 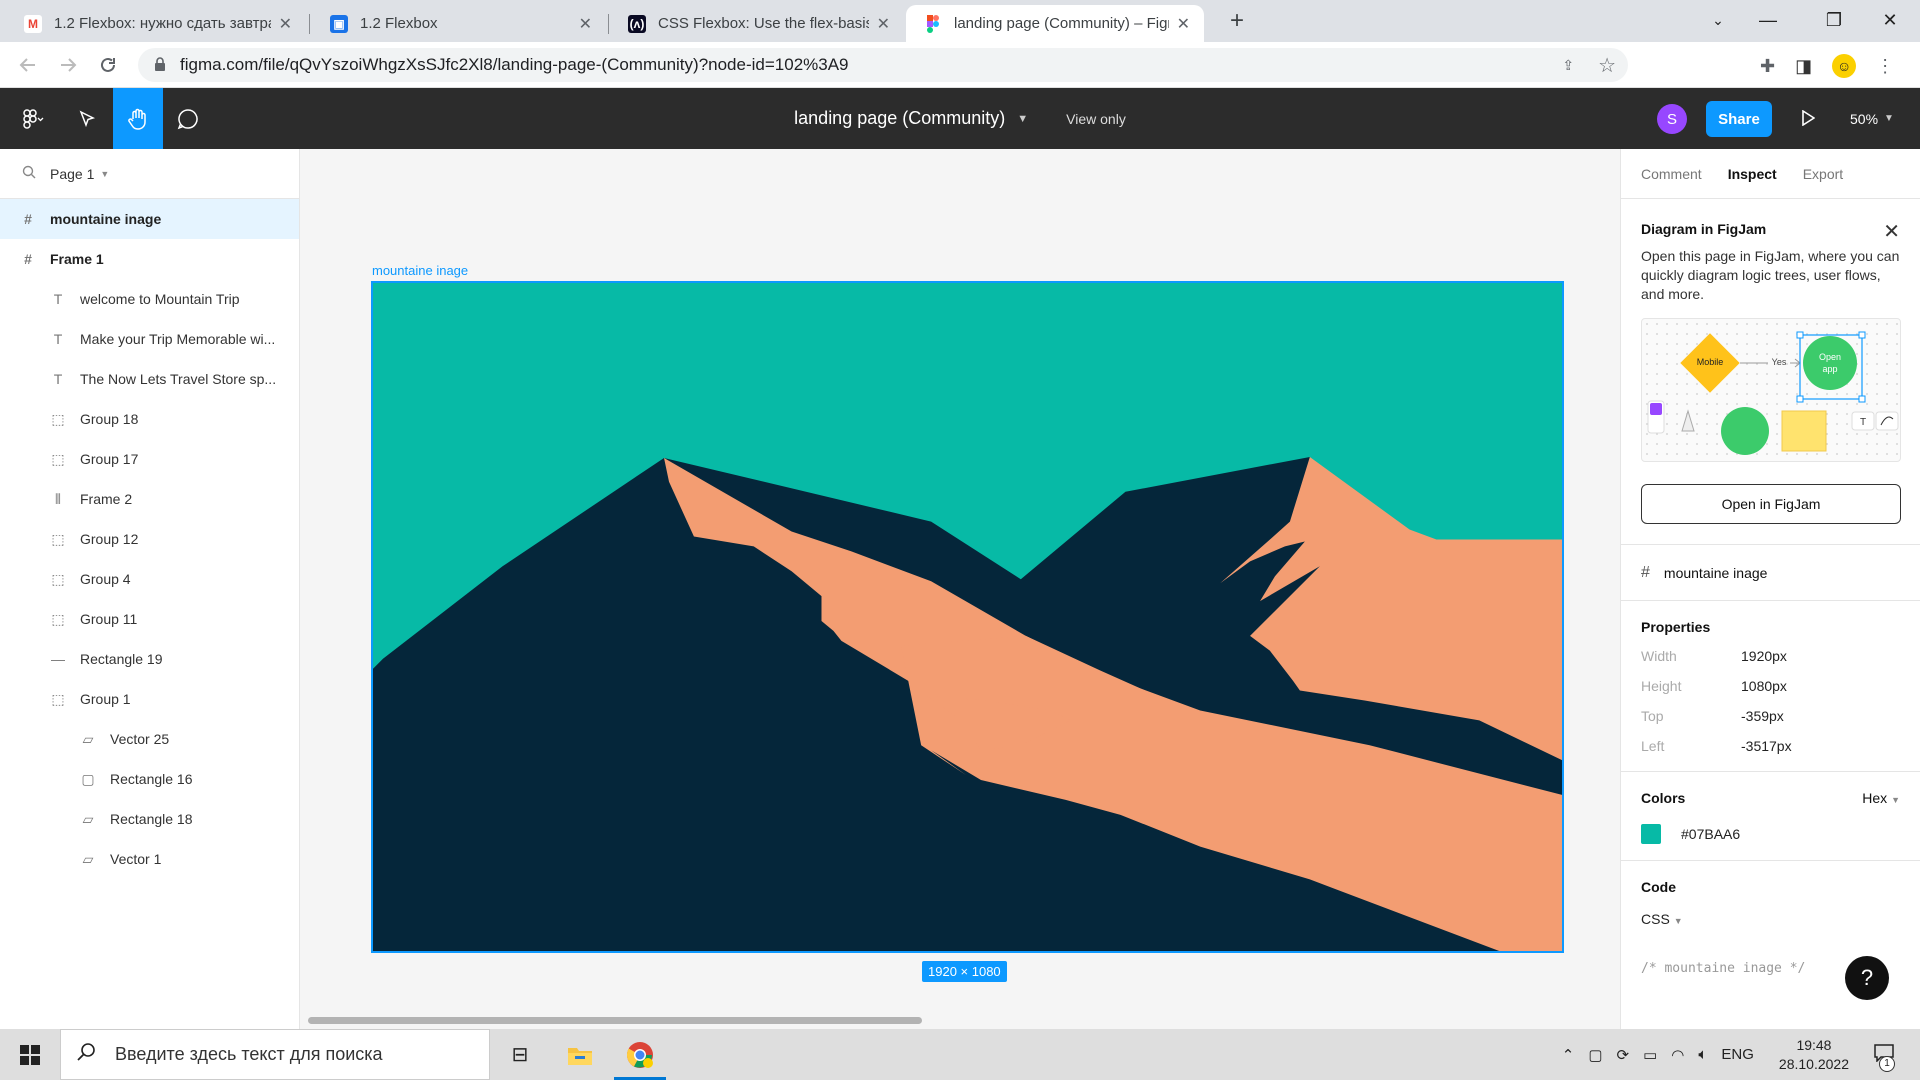 What do you see at coordinates (1715, 572) in the screenshot?
I see `selected-layer-name: mountaine inage` at bounding box center [1715, 572].